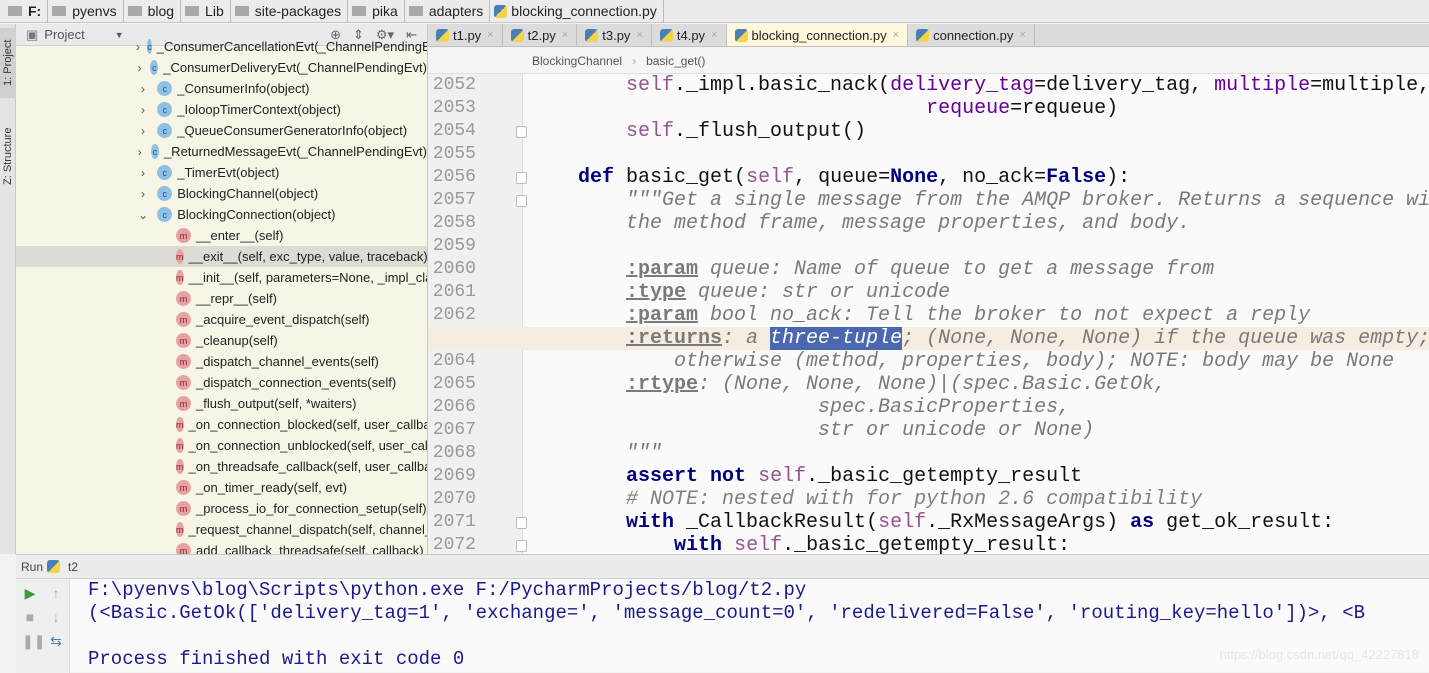 The image size is (1429, 673). I want to click on tree-item-label: add_callback_threadsafe(self, callback), so click(310, 548).